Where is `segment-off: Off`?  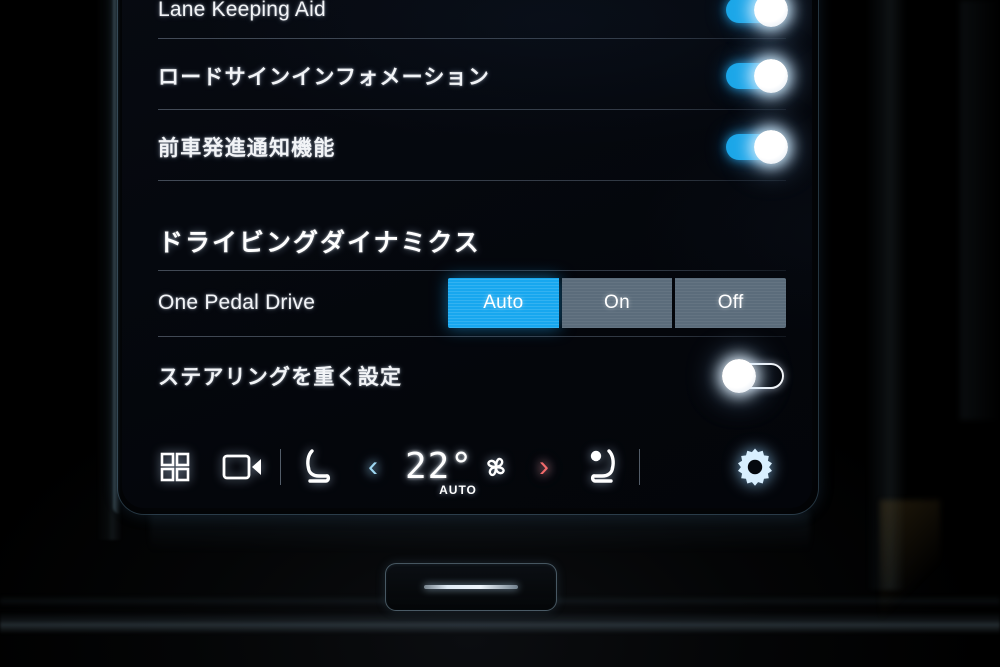
segment-off: Off is located at coordinates (731, 303).